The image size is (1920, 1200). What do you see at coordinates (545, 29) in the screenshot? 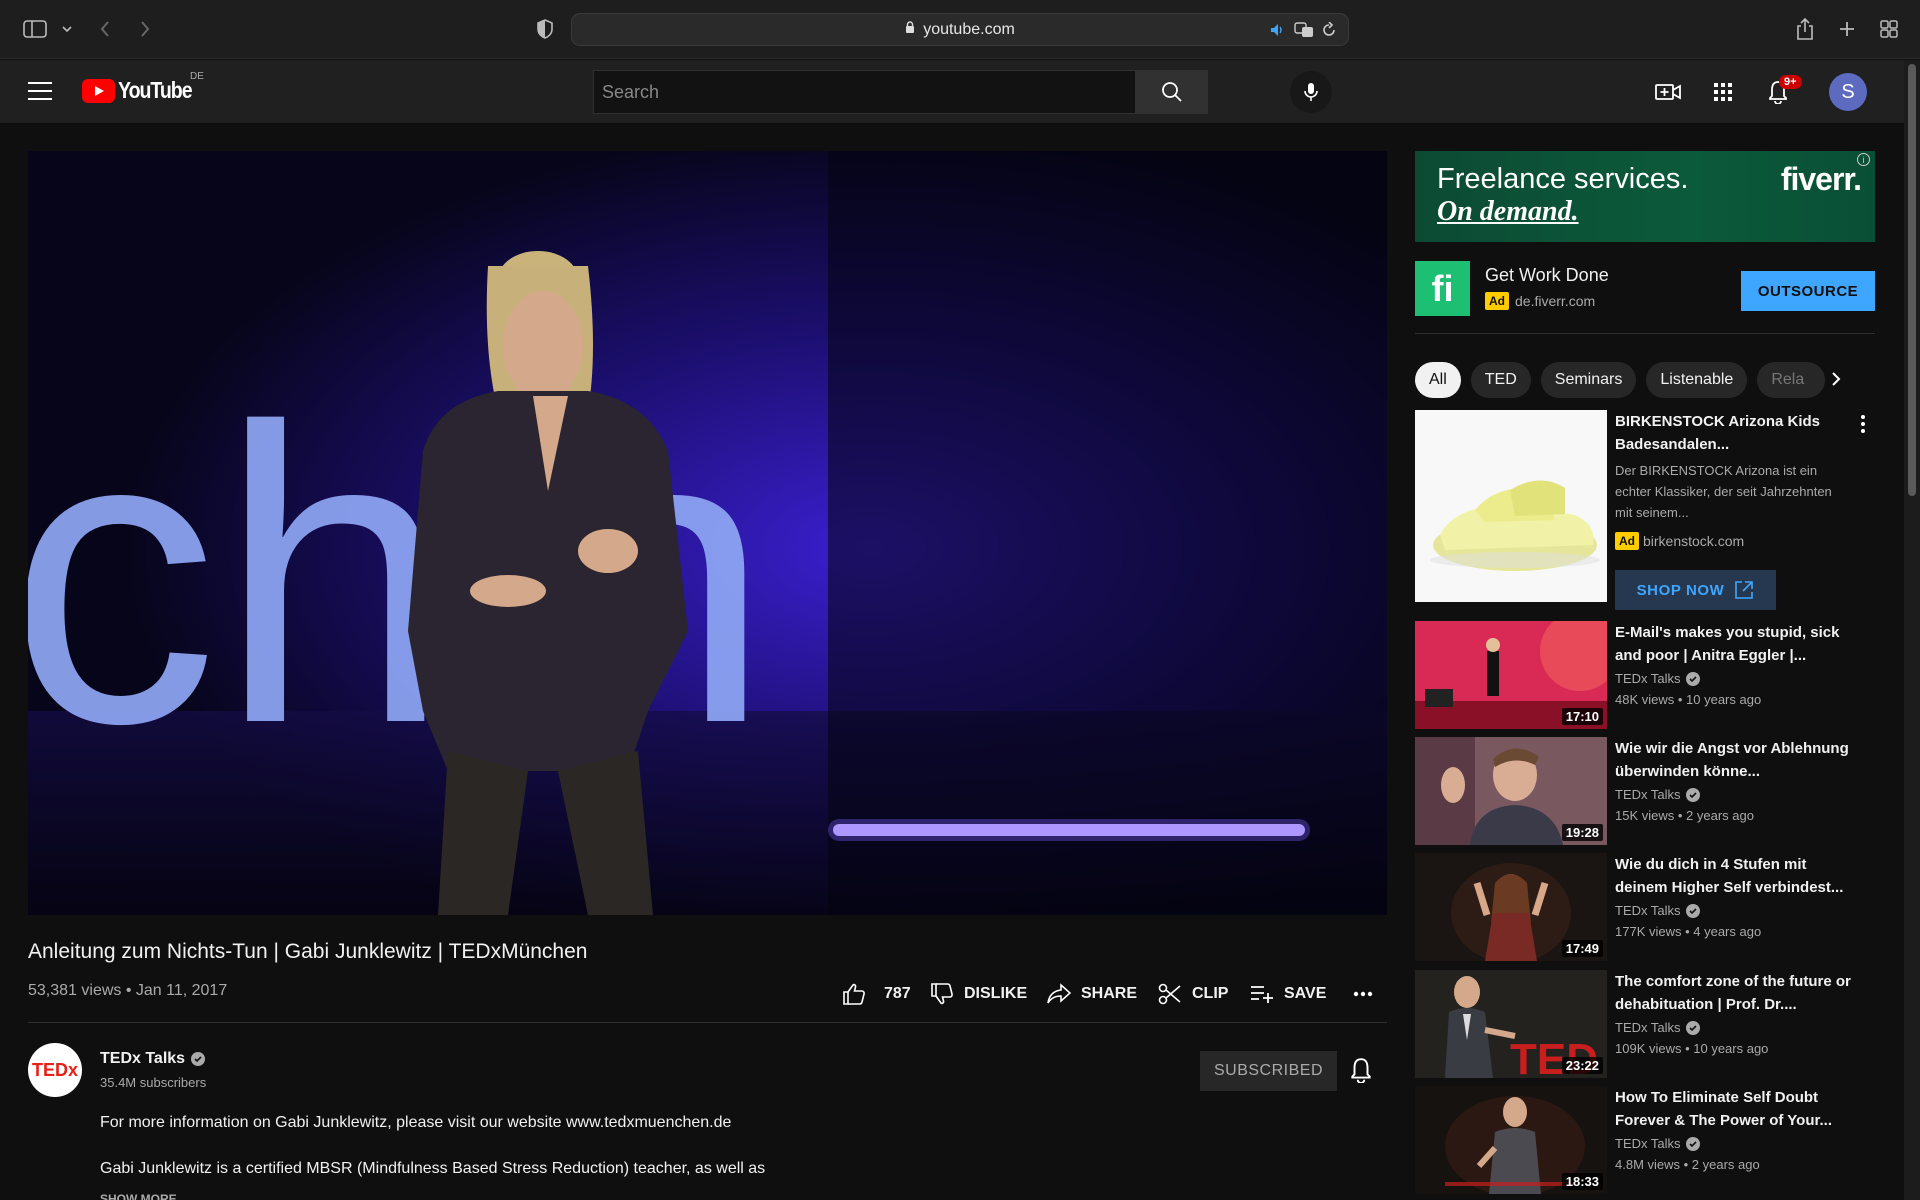
I see `shield-icon` at bounding box center [545, 29].